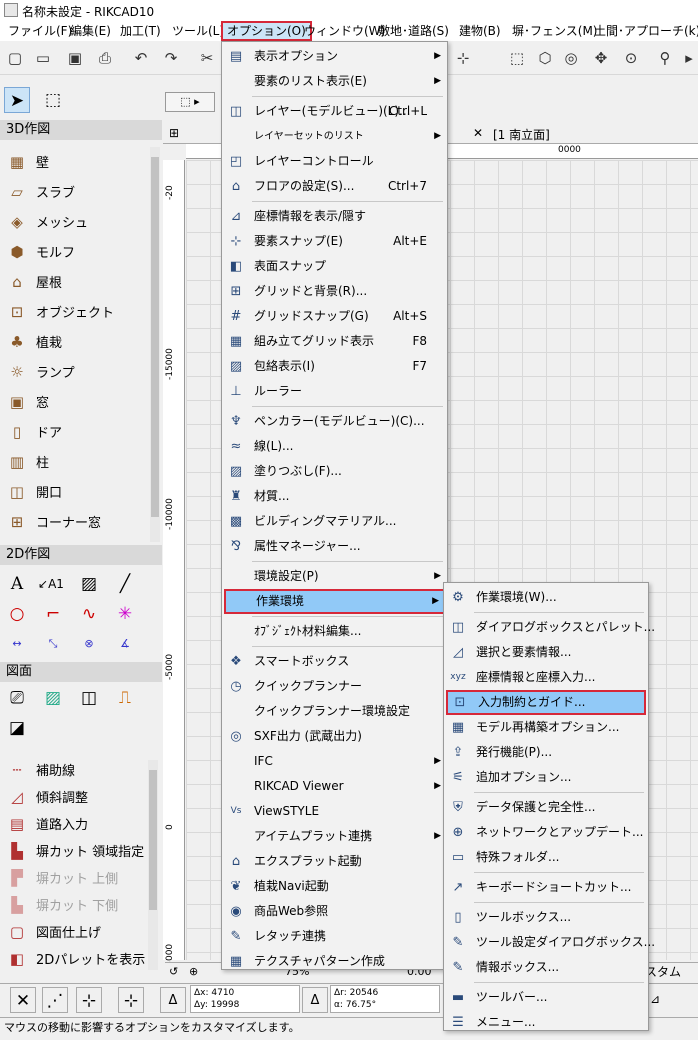 Image resolution: width=698 pixels, height=1040 pixels. What do you see at coordinates (27, 402) in the screenshot?
I see `tool-window: ▣ 窓` at bounding box center [27, 402].